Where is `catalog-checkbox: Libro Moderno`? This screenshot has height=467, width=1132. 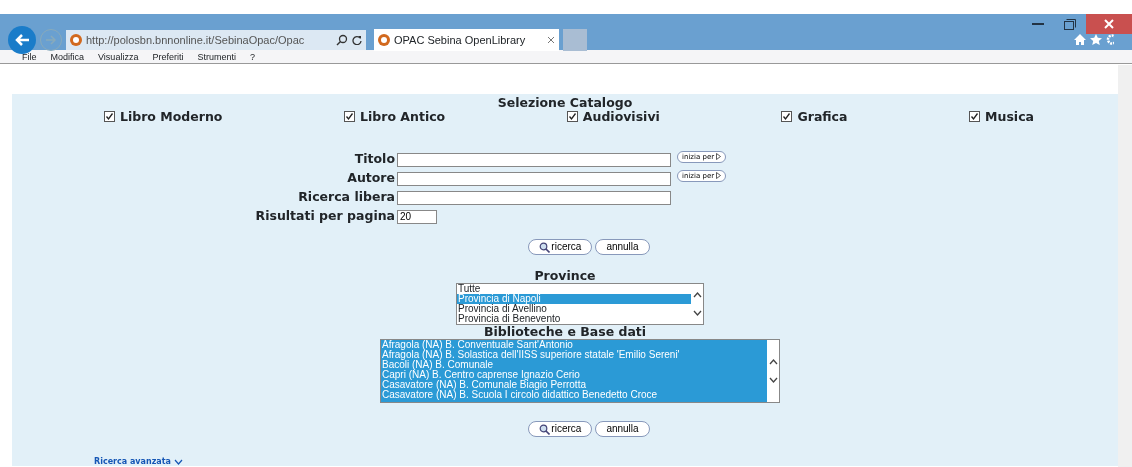
catalog-checkbox: Libro Moderno is located at coordinates (163, 117).